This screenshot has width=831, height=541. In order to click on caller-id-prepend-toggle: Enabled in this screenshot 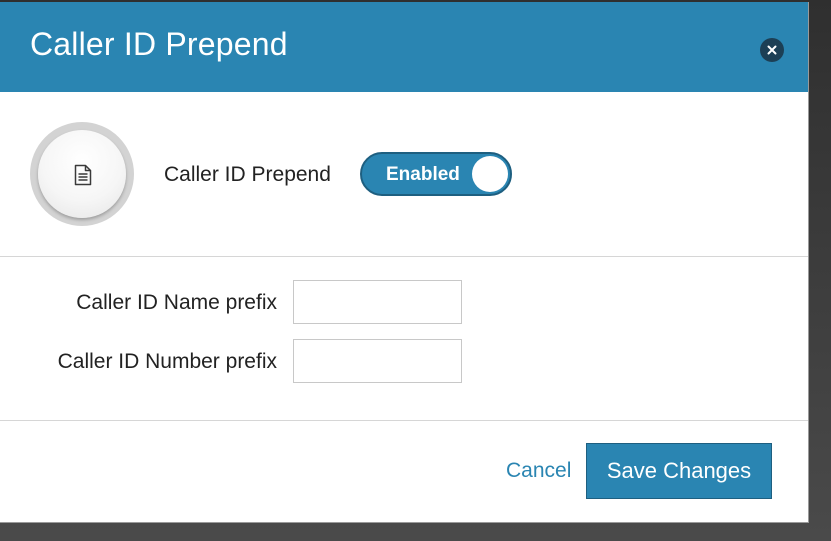, I will do `click(436, 174)`.